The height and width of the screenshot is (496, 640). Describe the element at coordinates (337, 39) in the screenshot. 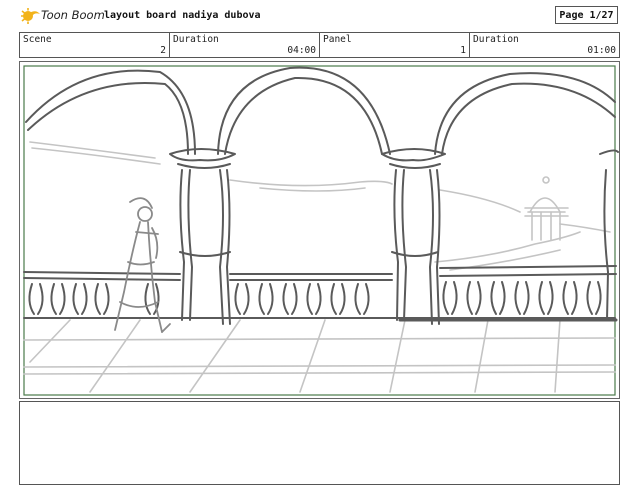

I see `panel-label: Panel` at that location.